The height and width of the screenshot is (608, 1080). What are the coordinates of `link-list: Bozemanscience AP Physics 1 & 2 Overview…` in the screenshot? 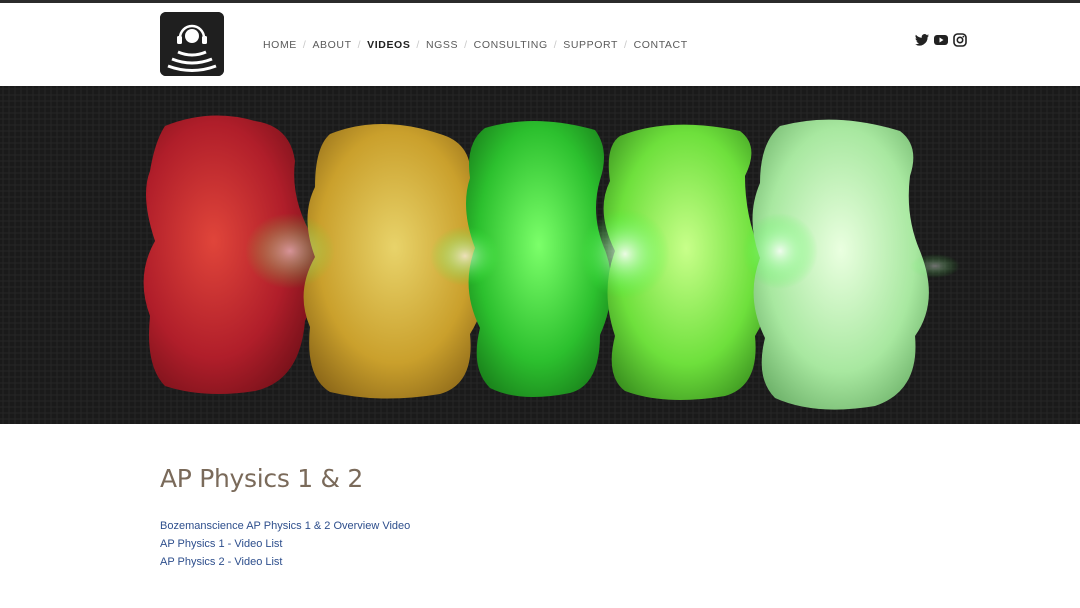 It's located at (285, 544).